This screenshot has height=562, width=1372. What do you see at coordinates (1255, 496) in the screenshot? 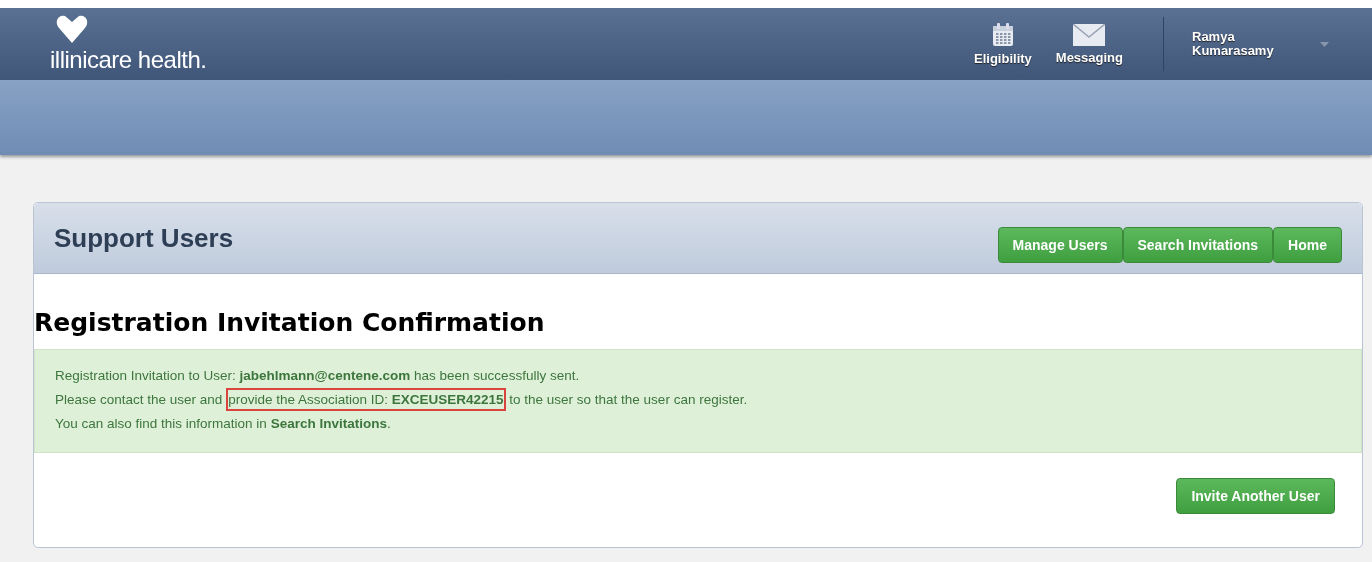
I see `invite-button: Invite Another User` at bounding box center [1255, 496].